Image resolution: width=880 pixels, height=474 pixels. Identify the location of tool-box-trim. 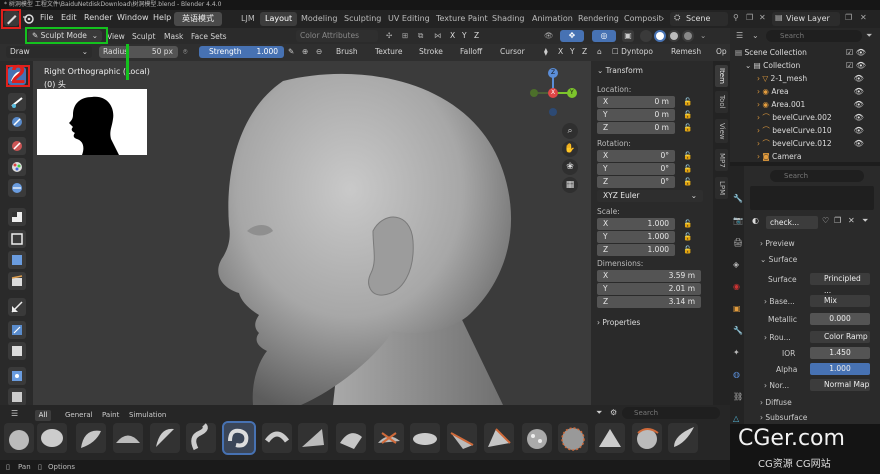
(17, 281).